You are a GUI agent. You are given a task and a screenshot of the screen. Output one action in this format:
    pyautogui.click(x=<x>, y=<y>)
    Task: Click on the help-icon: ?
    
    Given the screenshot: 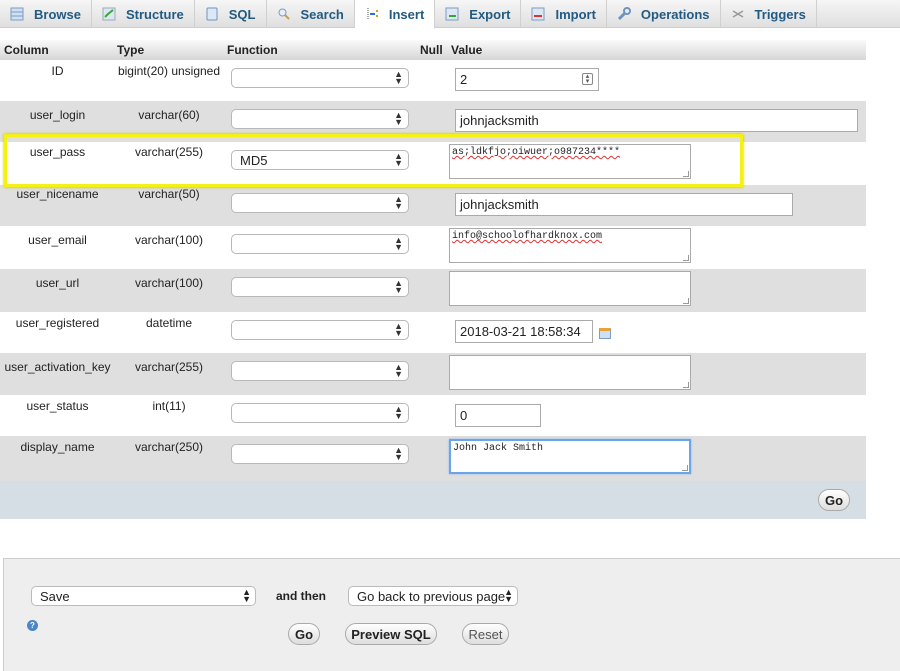 What is the action you would take?
    pyautogui.click(x=32, y=625)
    